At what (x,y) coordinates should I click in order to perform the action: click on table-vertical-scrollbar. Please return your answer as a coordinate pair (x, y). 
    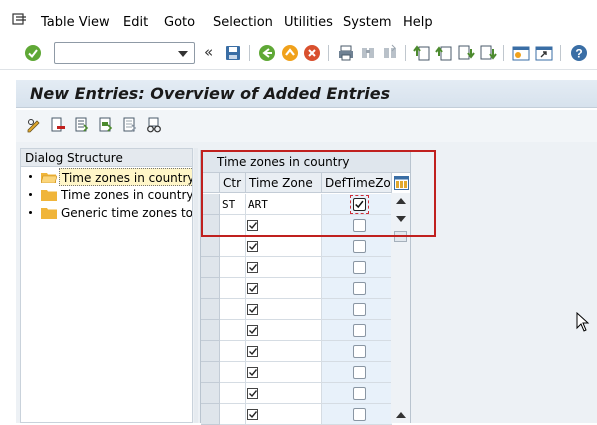
    Looking at the image, I should click on (400, 308).